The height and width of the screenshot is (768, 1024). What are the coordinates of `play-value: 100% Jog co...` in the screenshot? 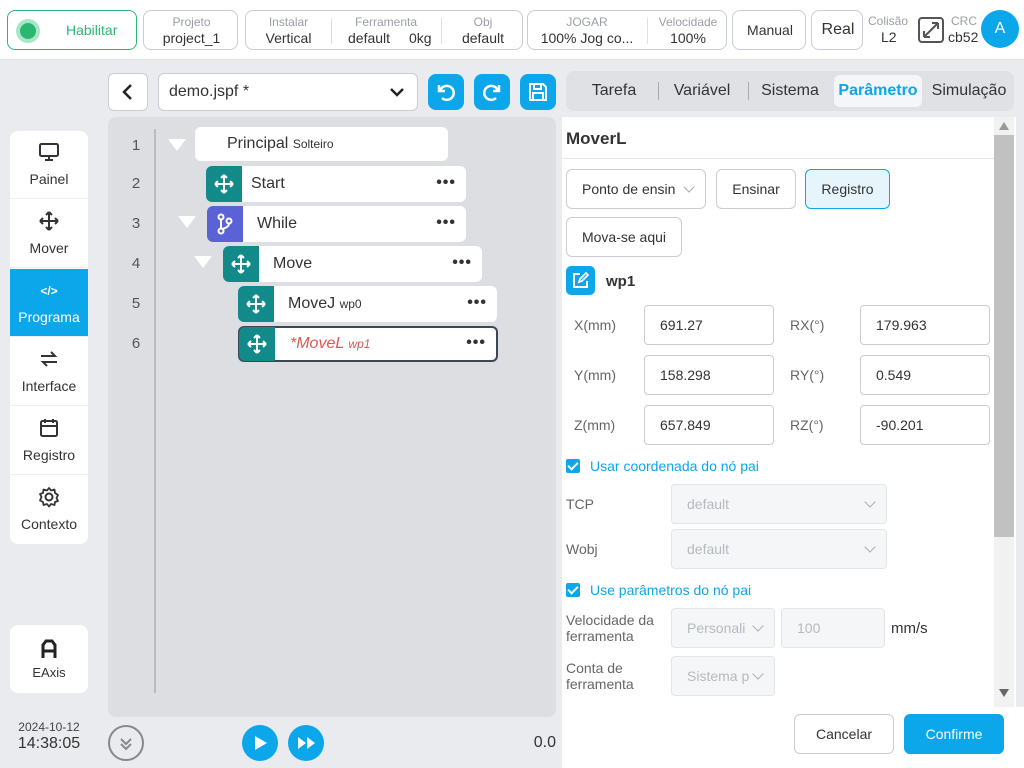 It's located at (587, 38).